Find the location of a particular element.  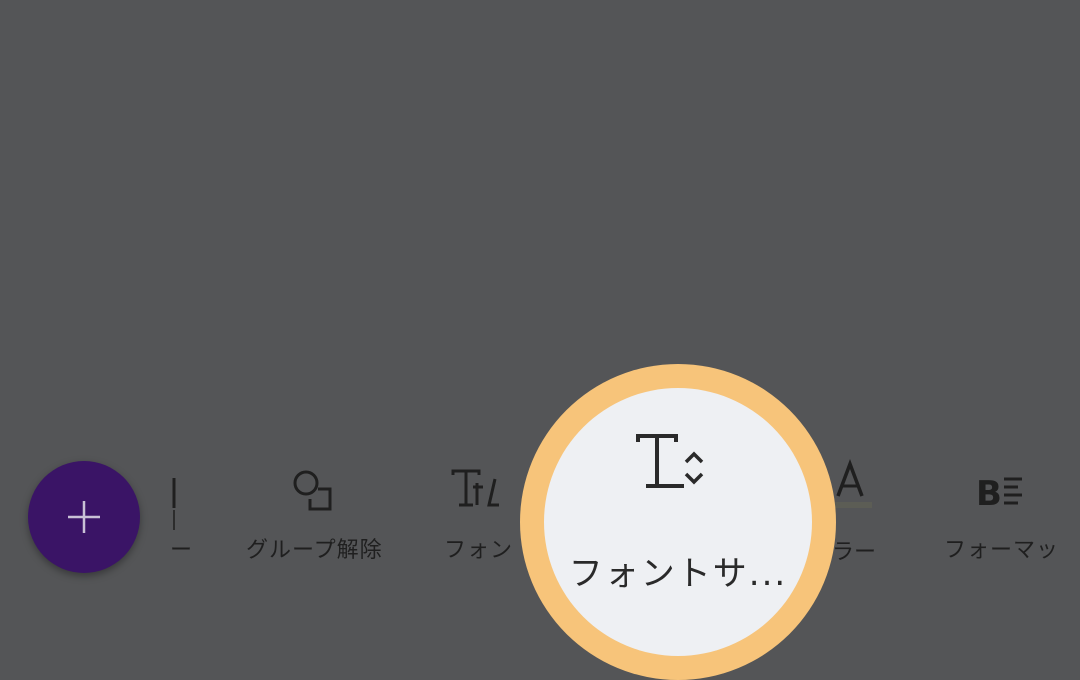

format-icon: B is located at coordinates (999, 493).